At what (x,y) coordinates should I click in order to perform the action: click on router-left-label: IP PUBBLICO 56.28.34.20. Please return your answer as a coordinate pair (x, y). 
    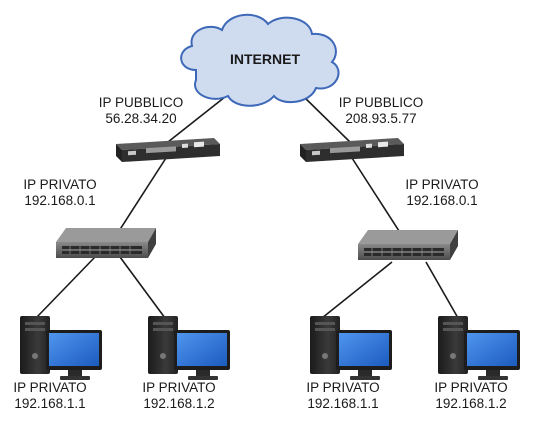
    Looking at the image, I should click on (141, 111).